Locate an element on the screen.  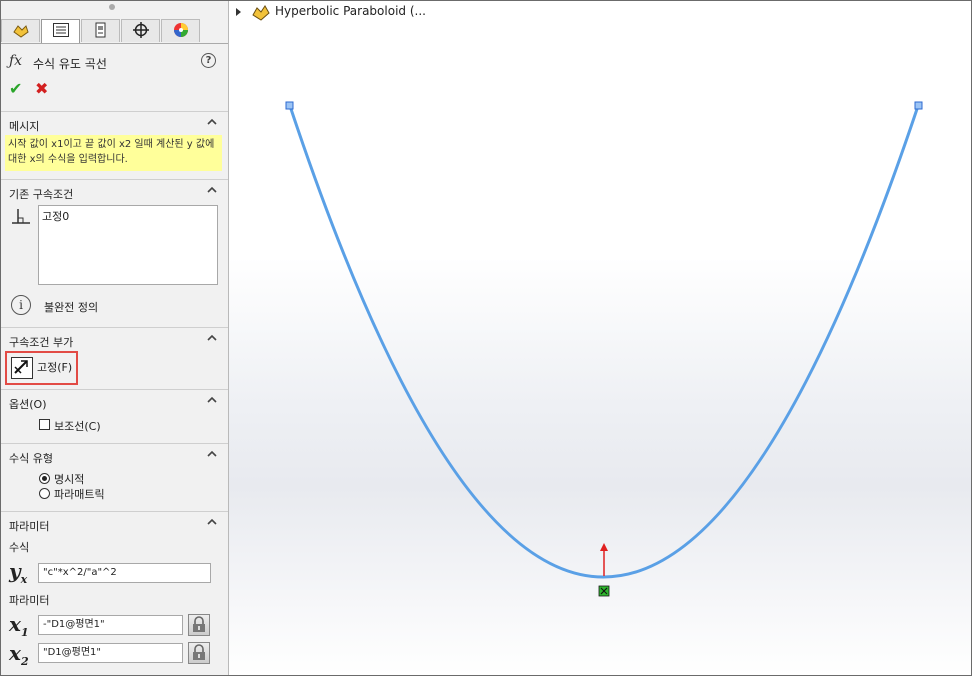
property-manager-icon is located at coordinates (61, 31).